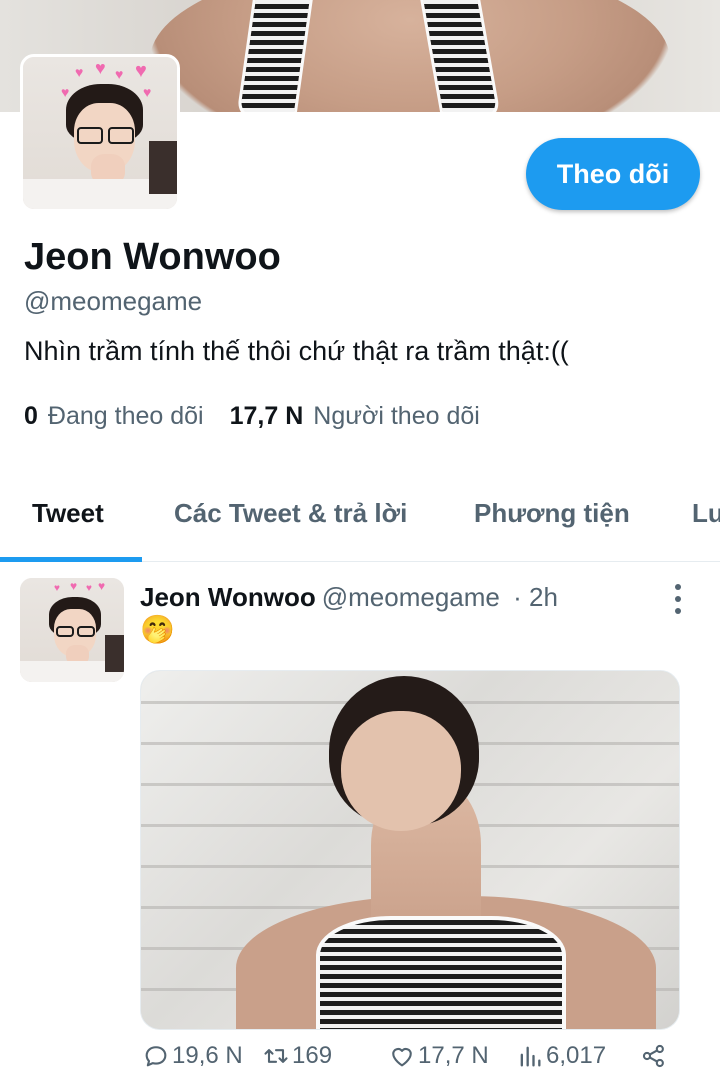 The image size is (720, 1089). I want to click on retweet-count: 169, so click(312, 1055).